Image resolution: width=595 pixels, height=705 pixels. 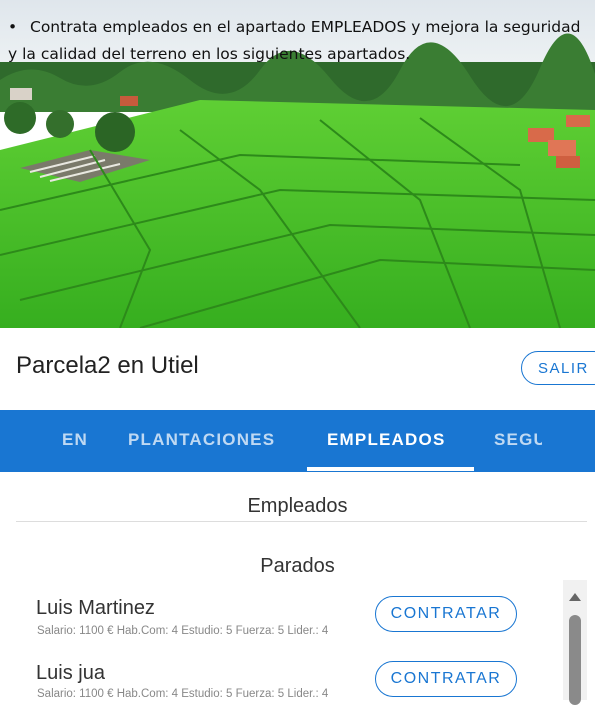 What do you see at coordinates (70, 673) in the screenshot?
I see `employee-name: Luis jua` at bounding box center [70, 673].